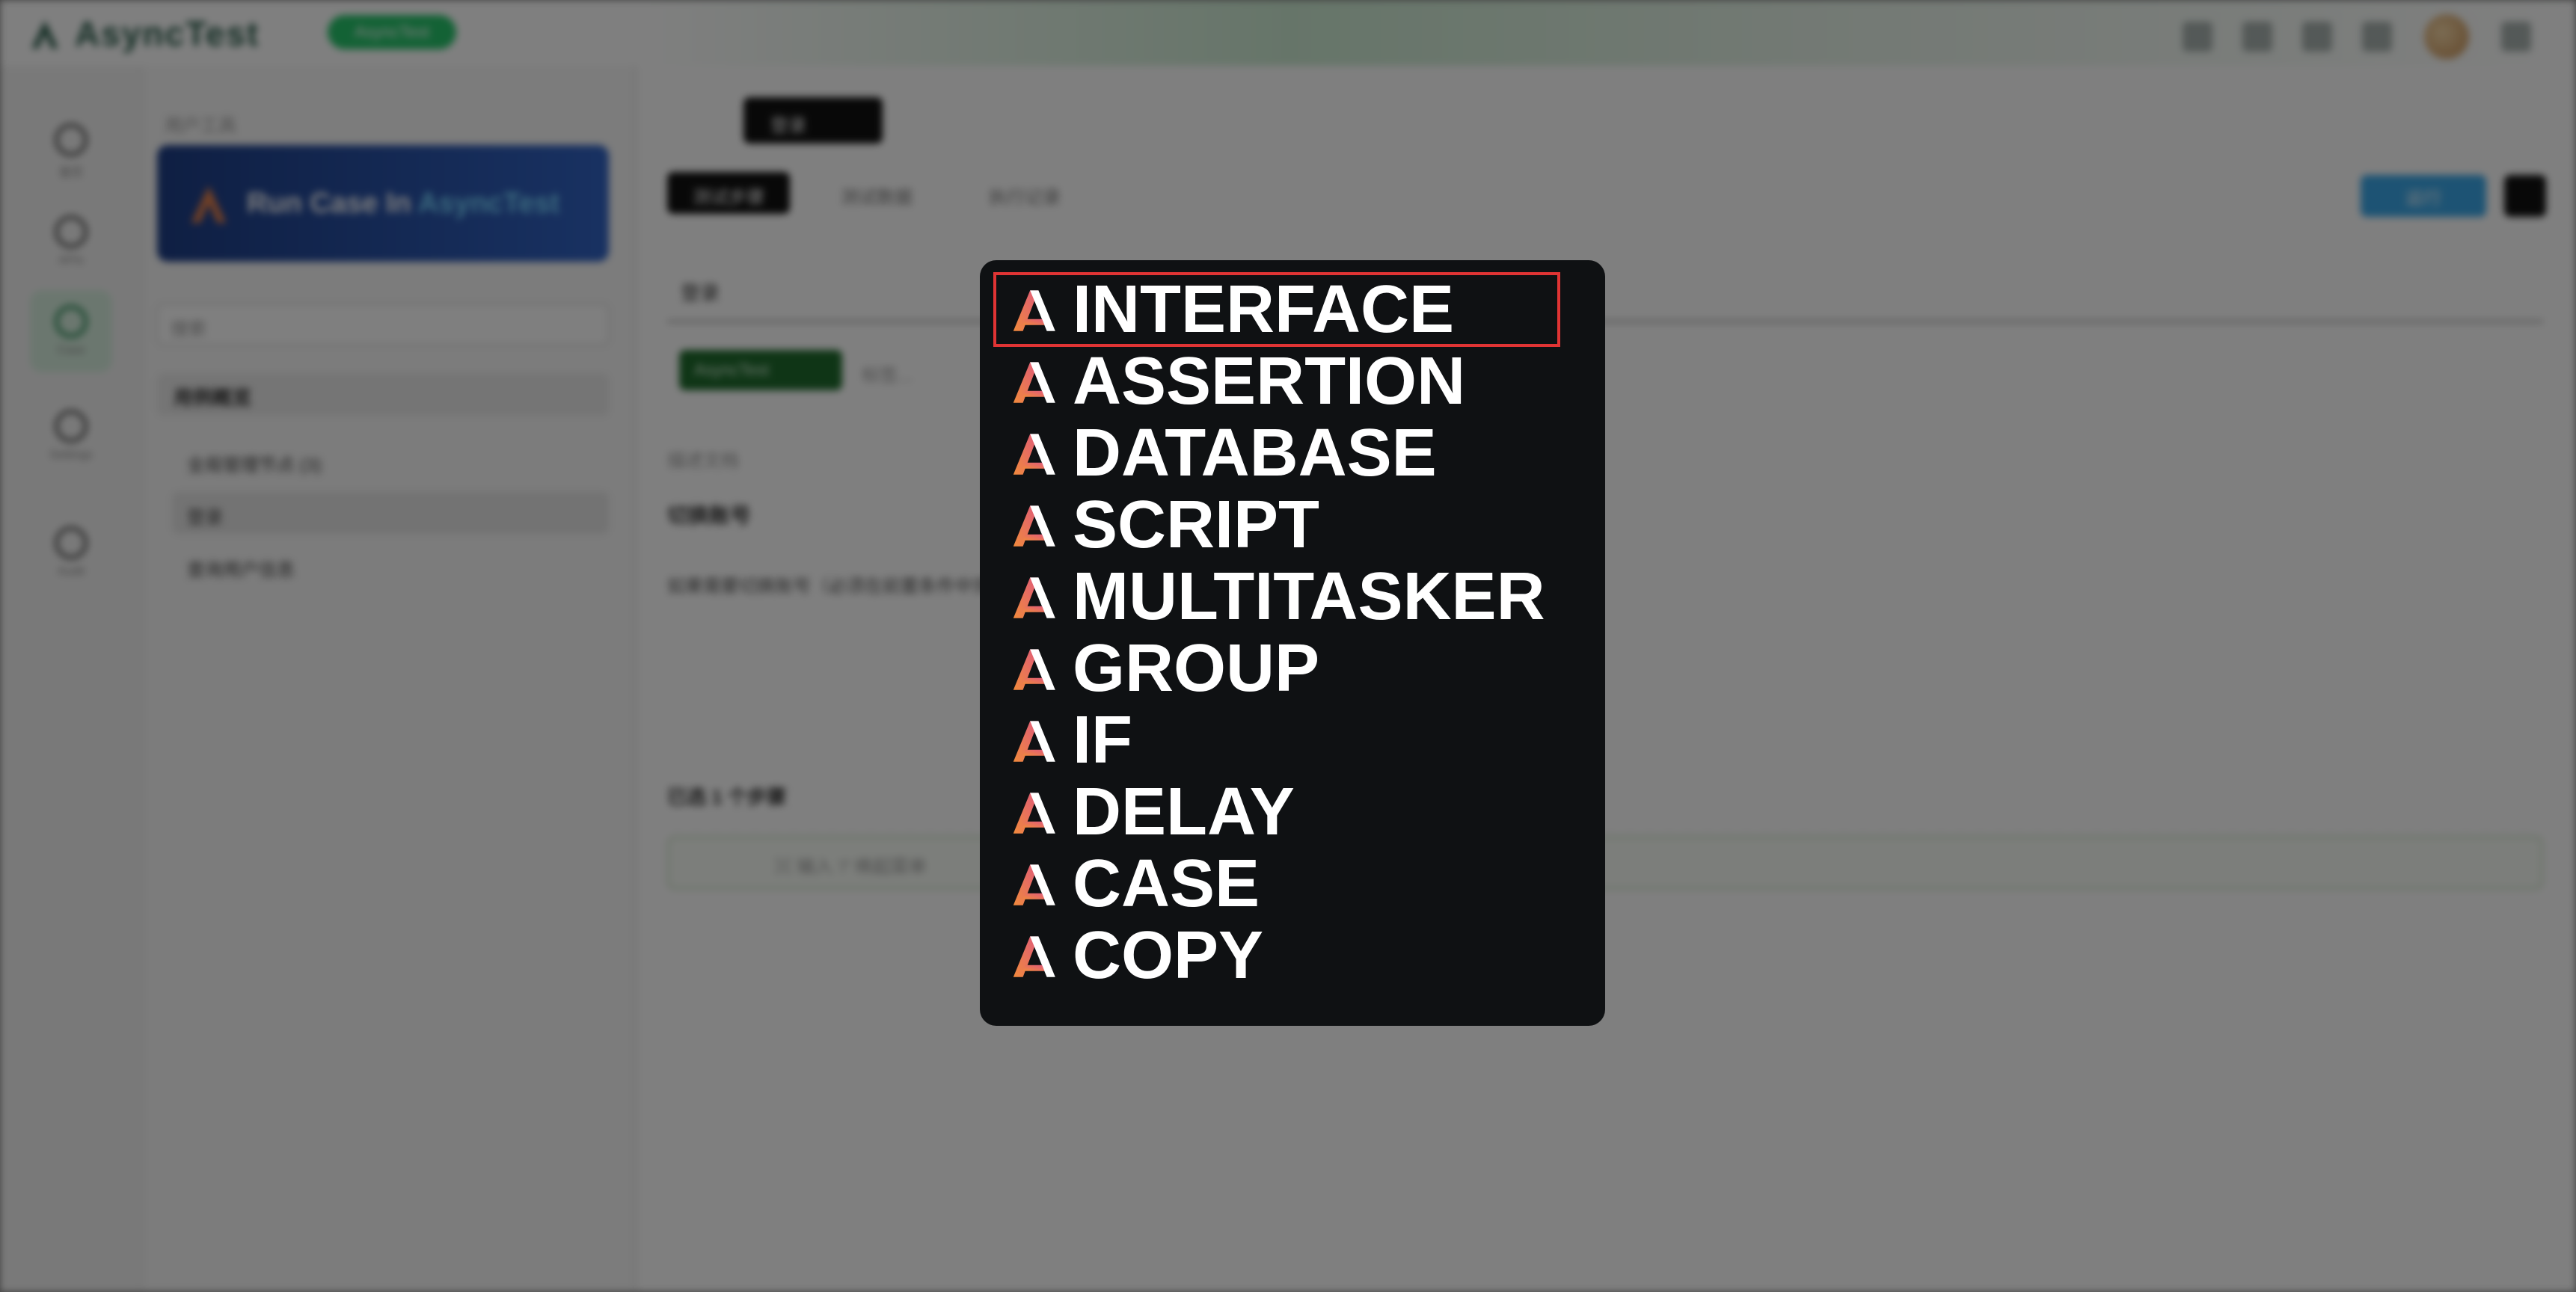  I want to click on menu-item-label: DELAY, so click(1184, 812).